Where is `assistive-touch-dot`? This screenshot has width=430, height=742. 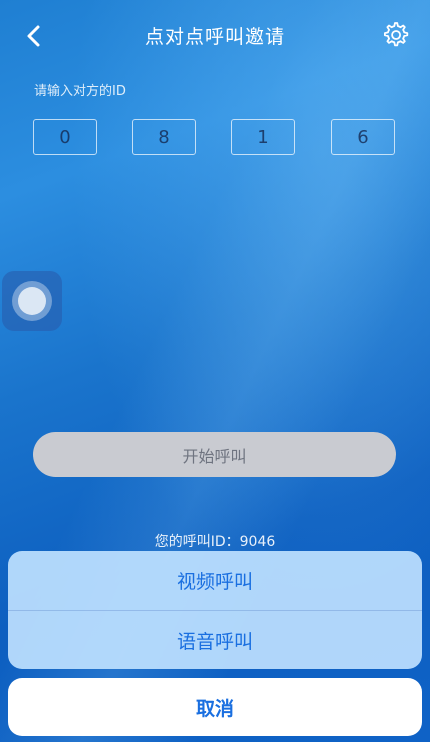 assistive-touch-dot is located at coordinates (32, 301).